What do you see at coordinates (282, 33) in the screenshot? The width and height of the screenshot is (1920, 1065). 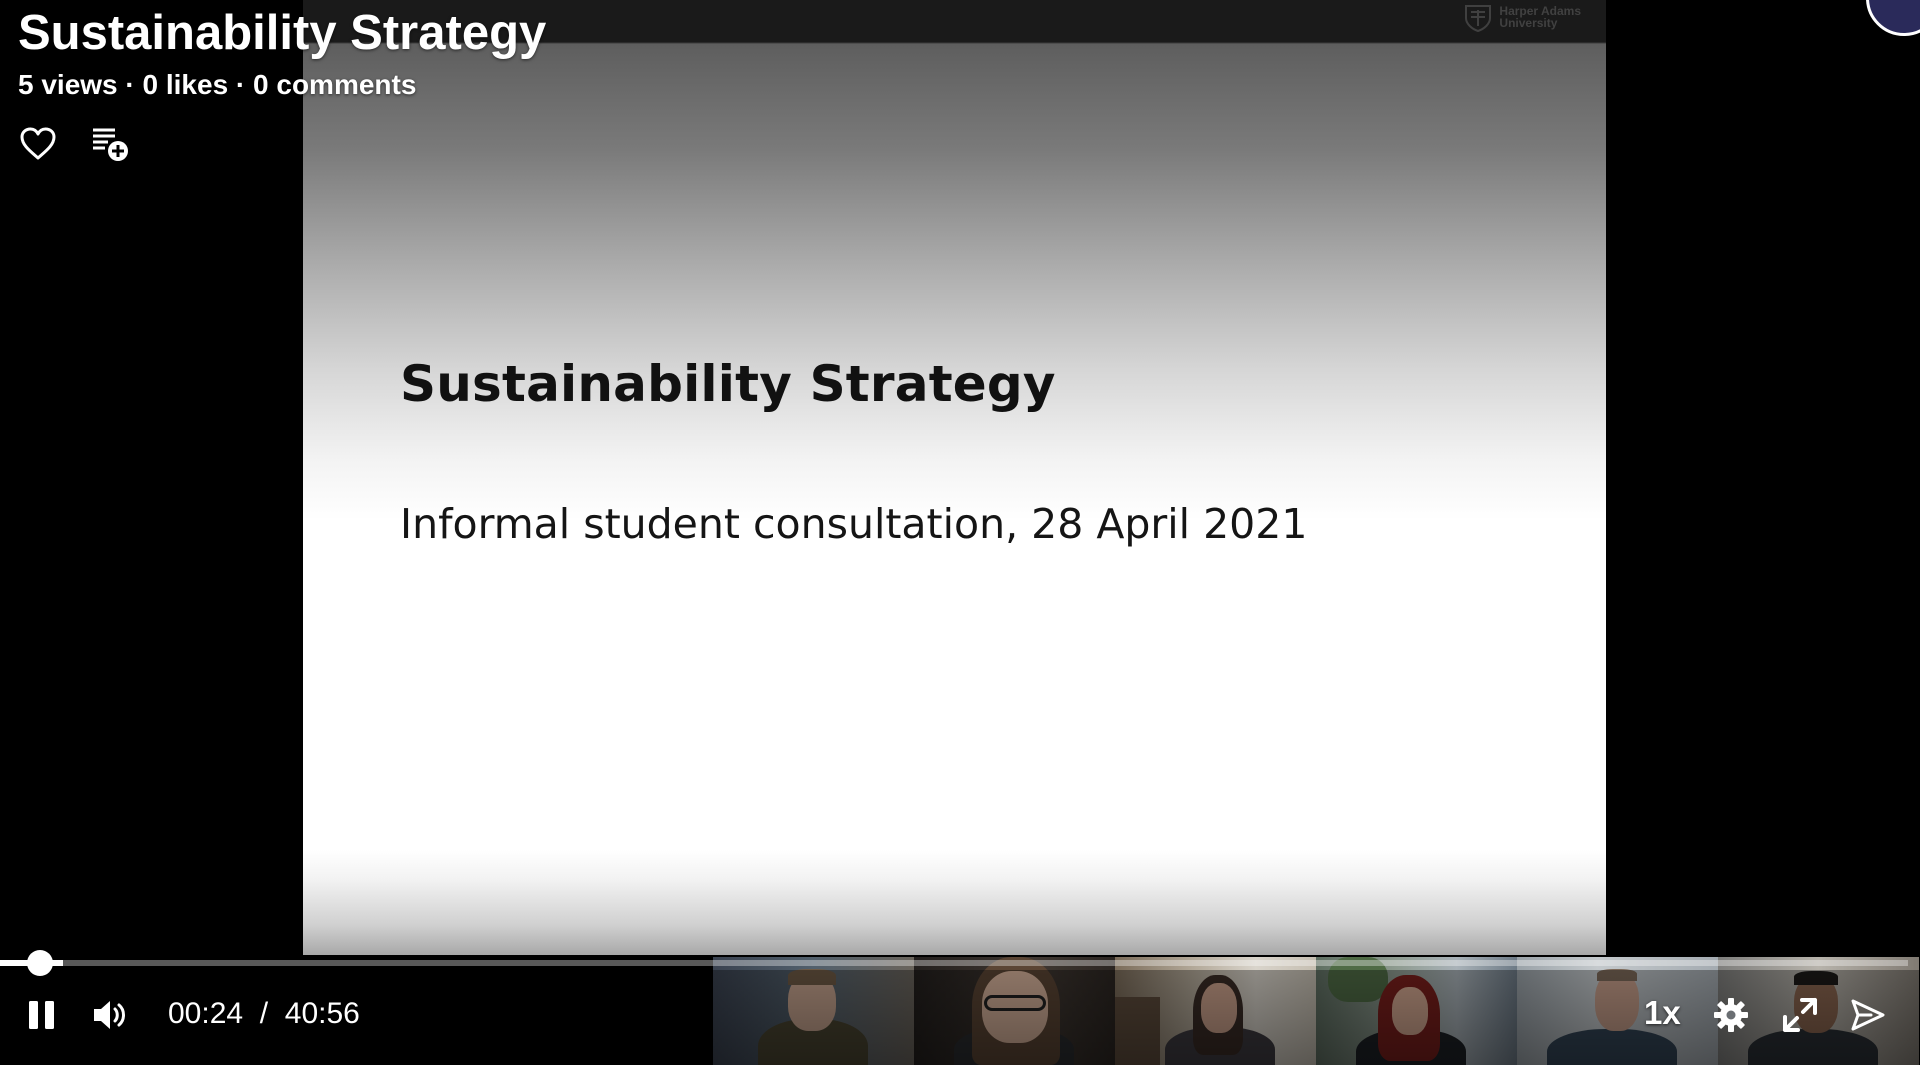 I see `video-title: Sustainability Strategy` at bounding box center [282, 33].